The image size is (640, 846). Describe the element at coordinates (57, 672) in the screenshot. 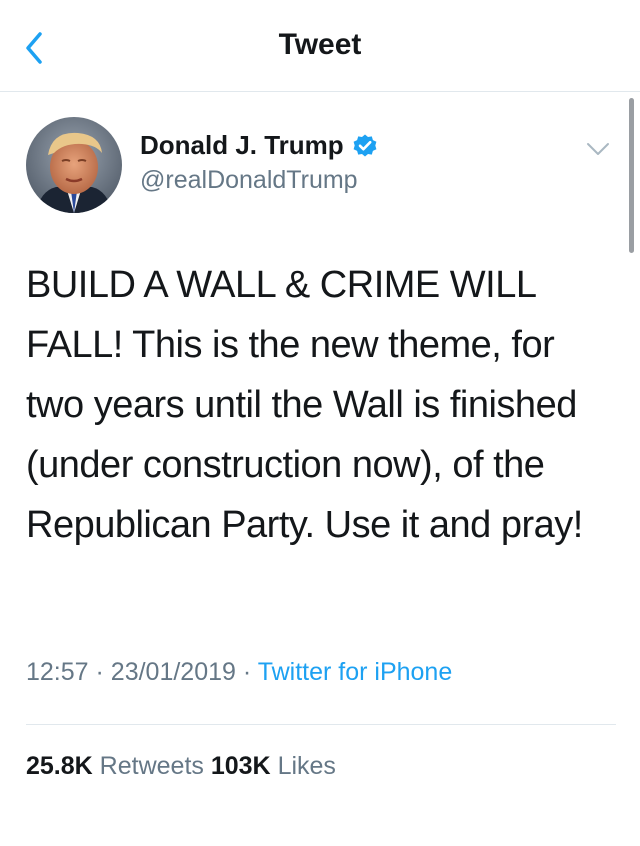

I see `tweet-time: 12:57` at that location.